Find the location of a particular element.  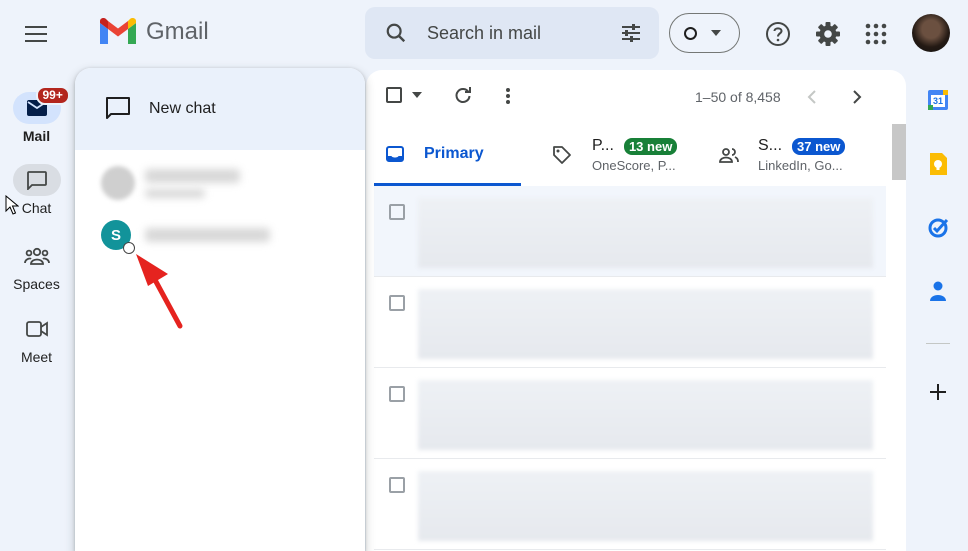

new-chat-icon is located at coordinates (118, 108).